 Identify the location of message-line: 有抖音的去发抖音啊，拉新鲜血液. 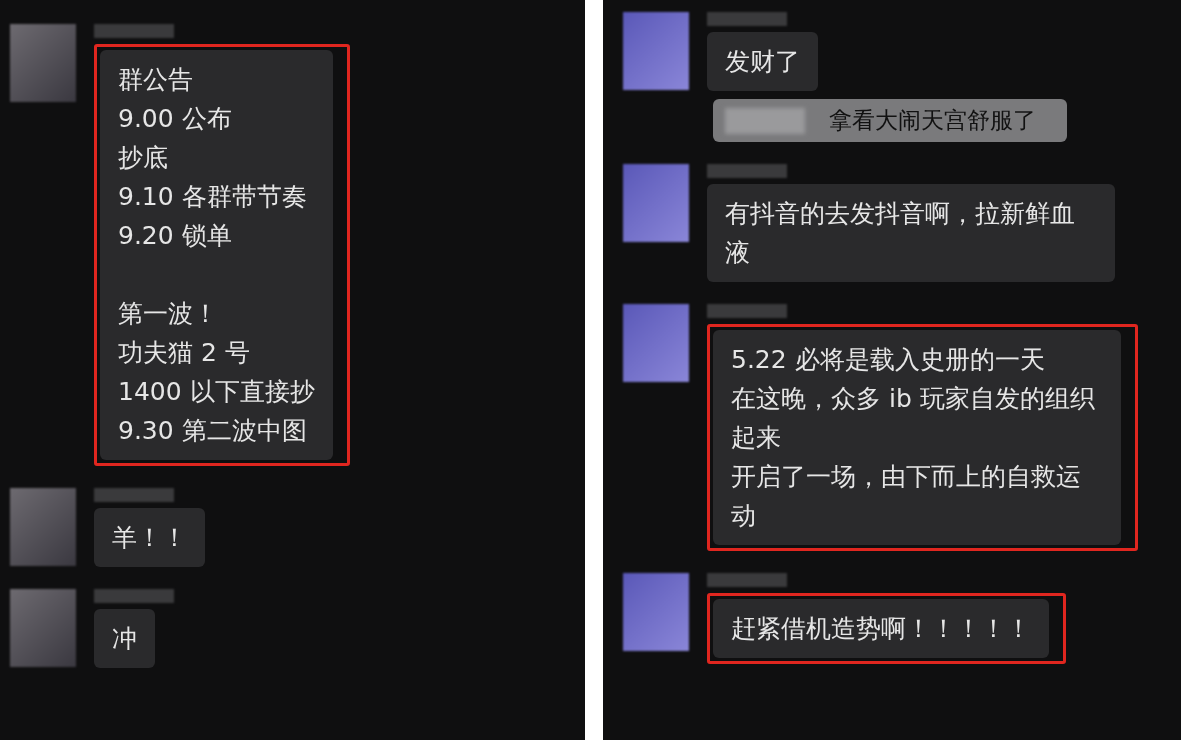
(900, 233).